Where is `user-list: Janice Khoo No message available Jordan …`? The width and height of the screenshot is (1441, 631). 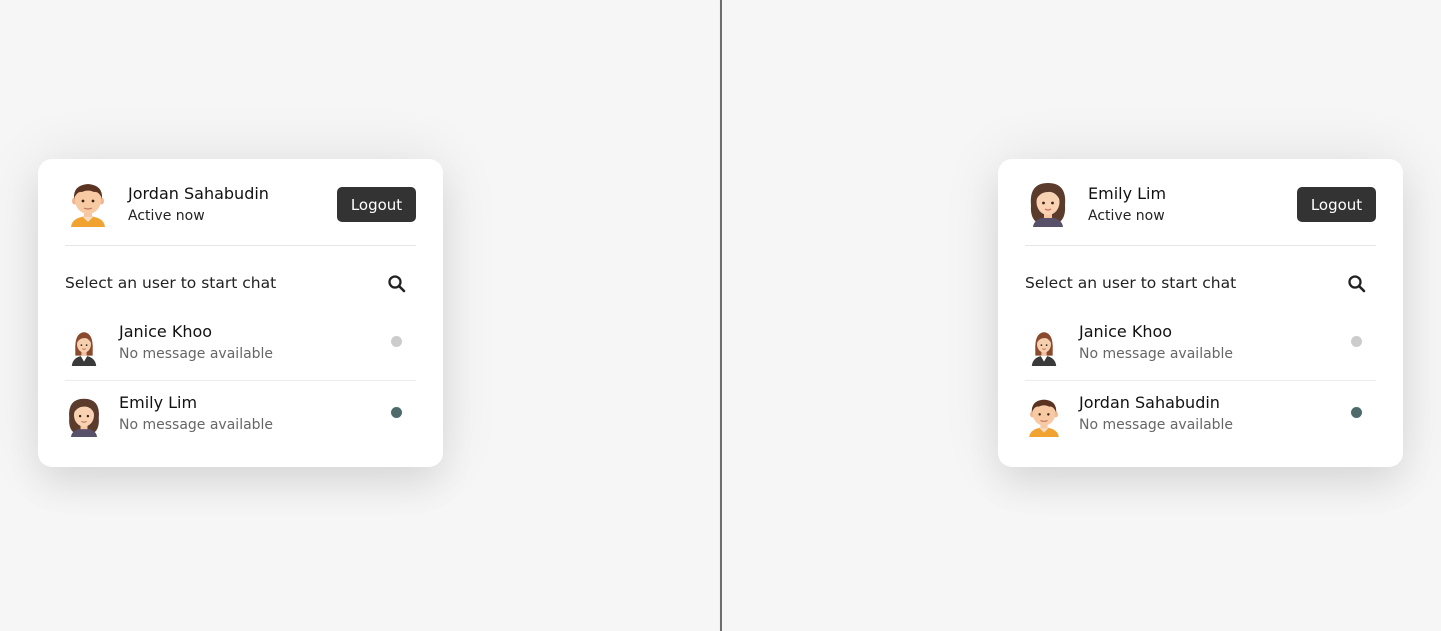 user-list: Janice Khoo No message available Jordan … is located at coordinates (1200, 380).